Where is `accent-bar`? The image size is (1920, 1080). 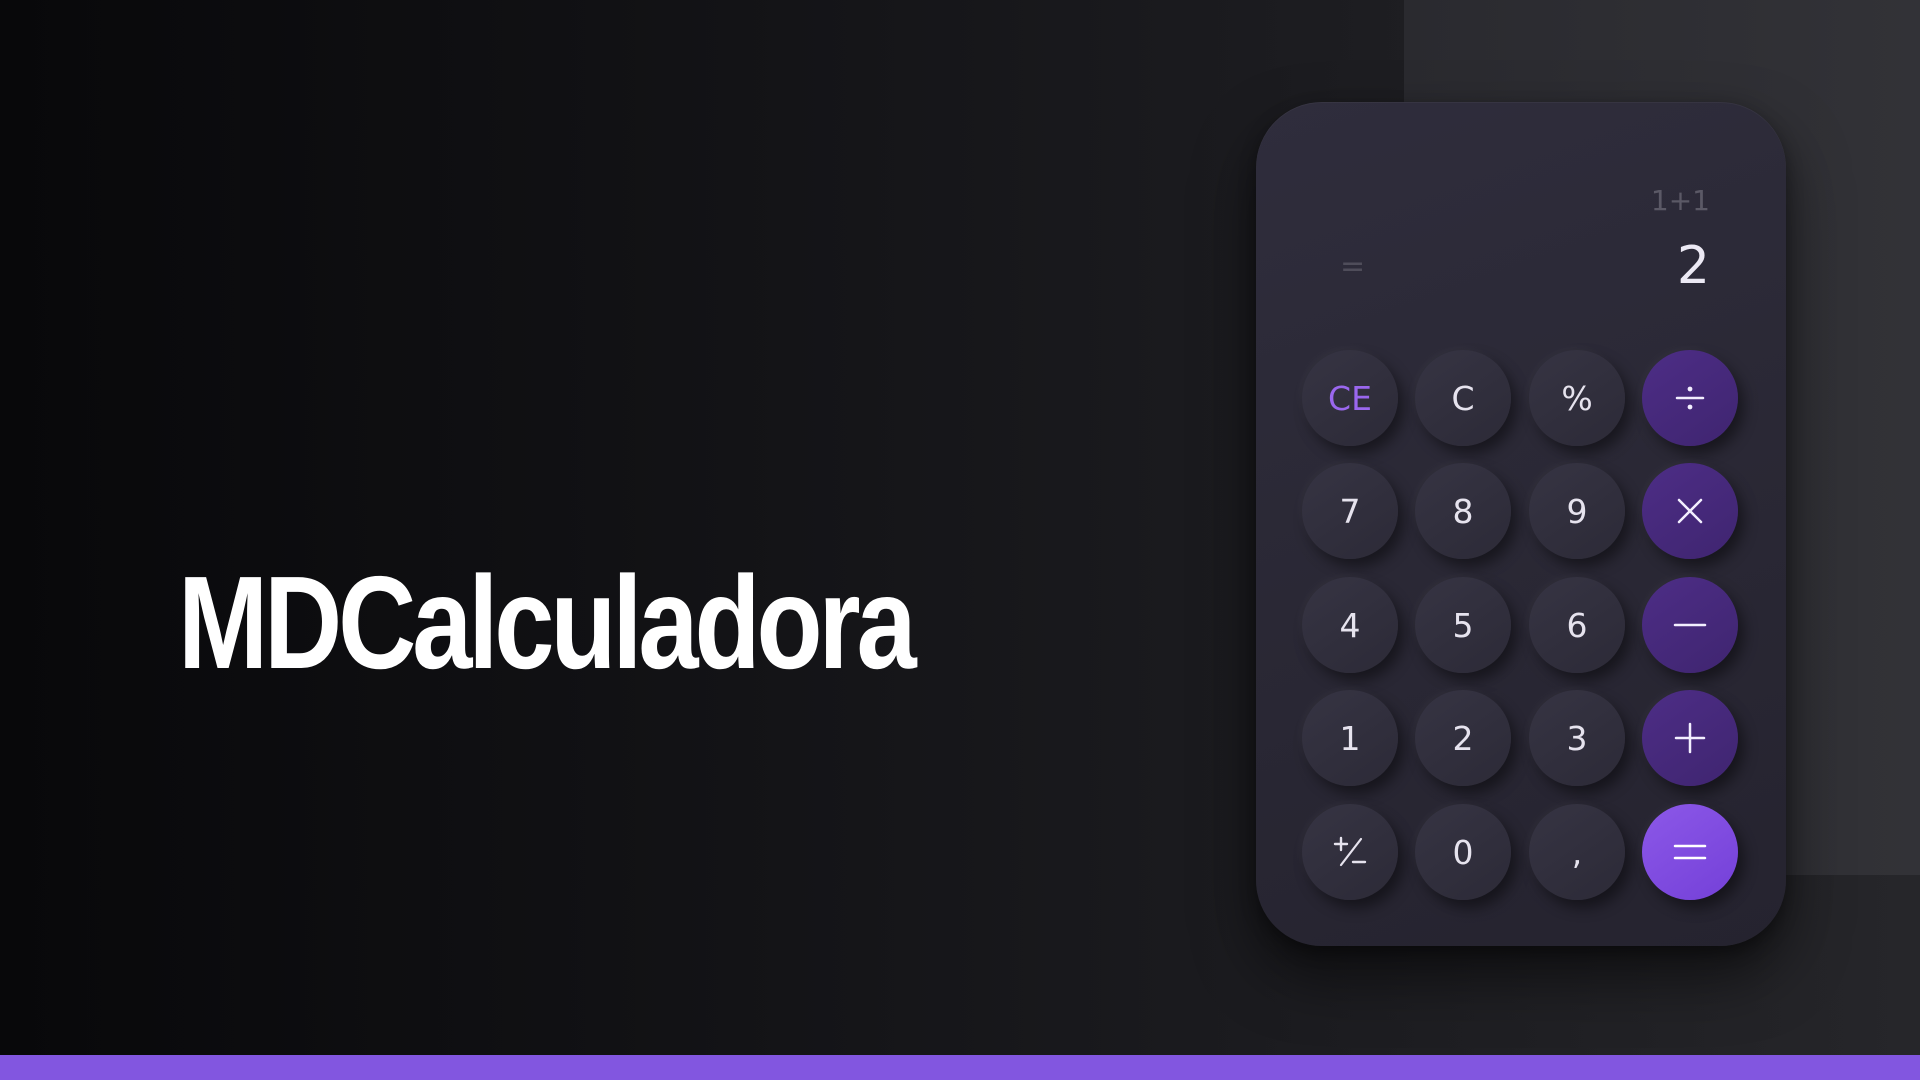 accent-bar is located at coordinates (960, 1067).